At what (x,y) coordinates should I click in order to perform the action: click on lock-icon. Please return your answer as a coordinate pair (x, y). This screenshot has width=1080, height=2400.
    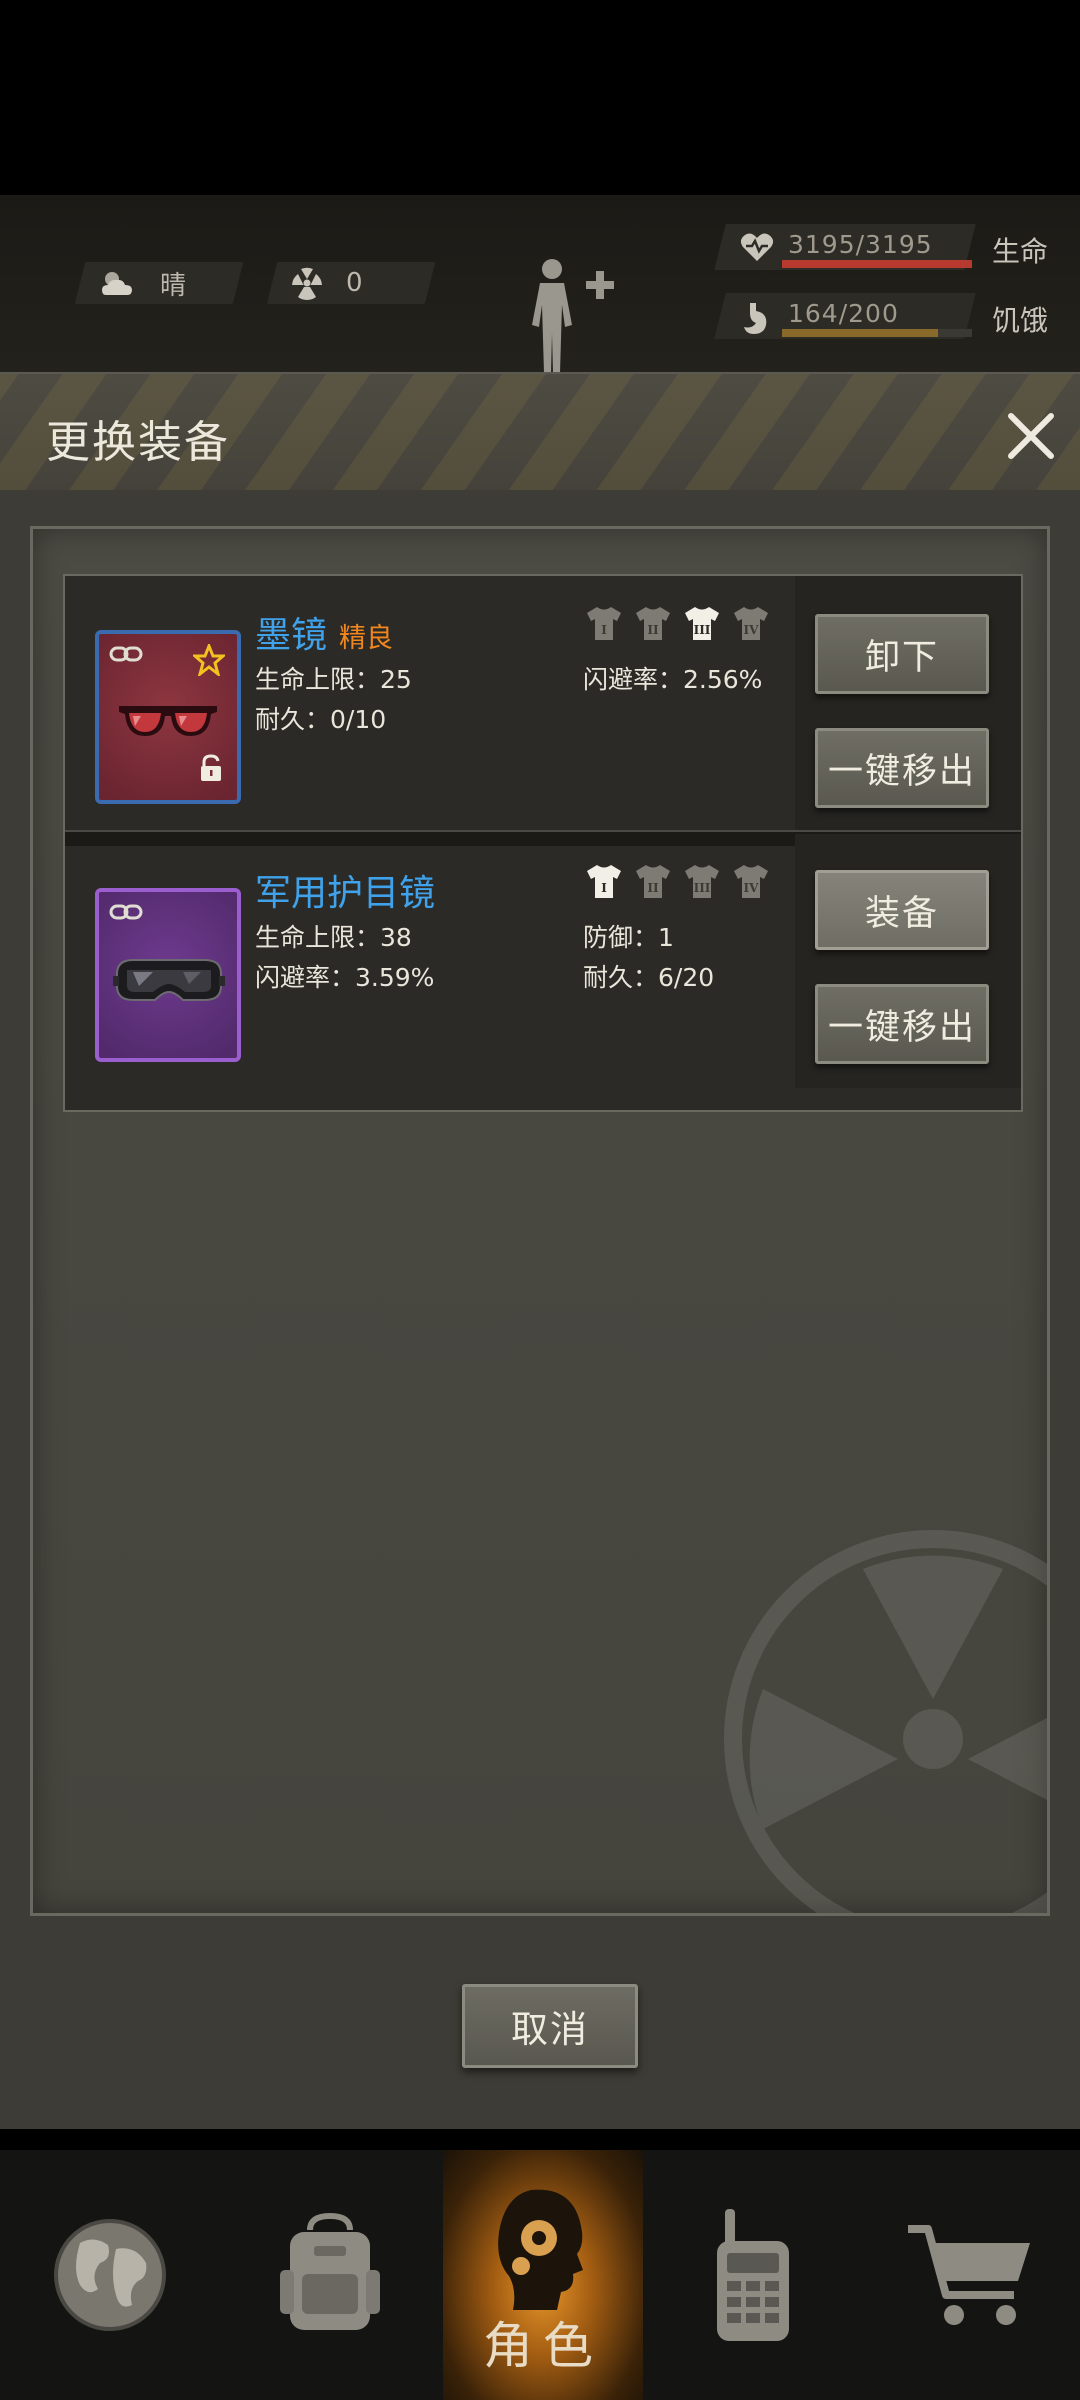
    Looking at the image, I should click on (211, 770).